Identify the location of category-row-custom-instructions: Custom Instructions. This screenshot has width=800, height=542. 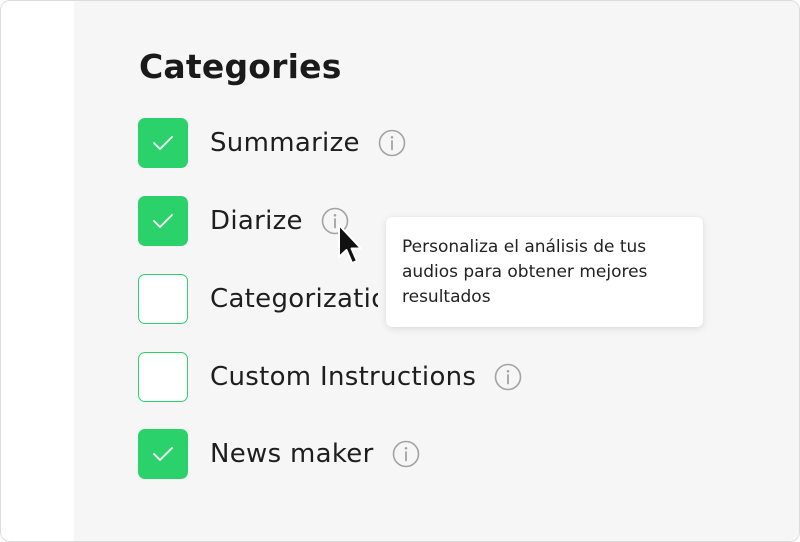
(330, 377).